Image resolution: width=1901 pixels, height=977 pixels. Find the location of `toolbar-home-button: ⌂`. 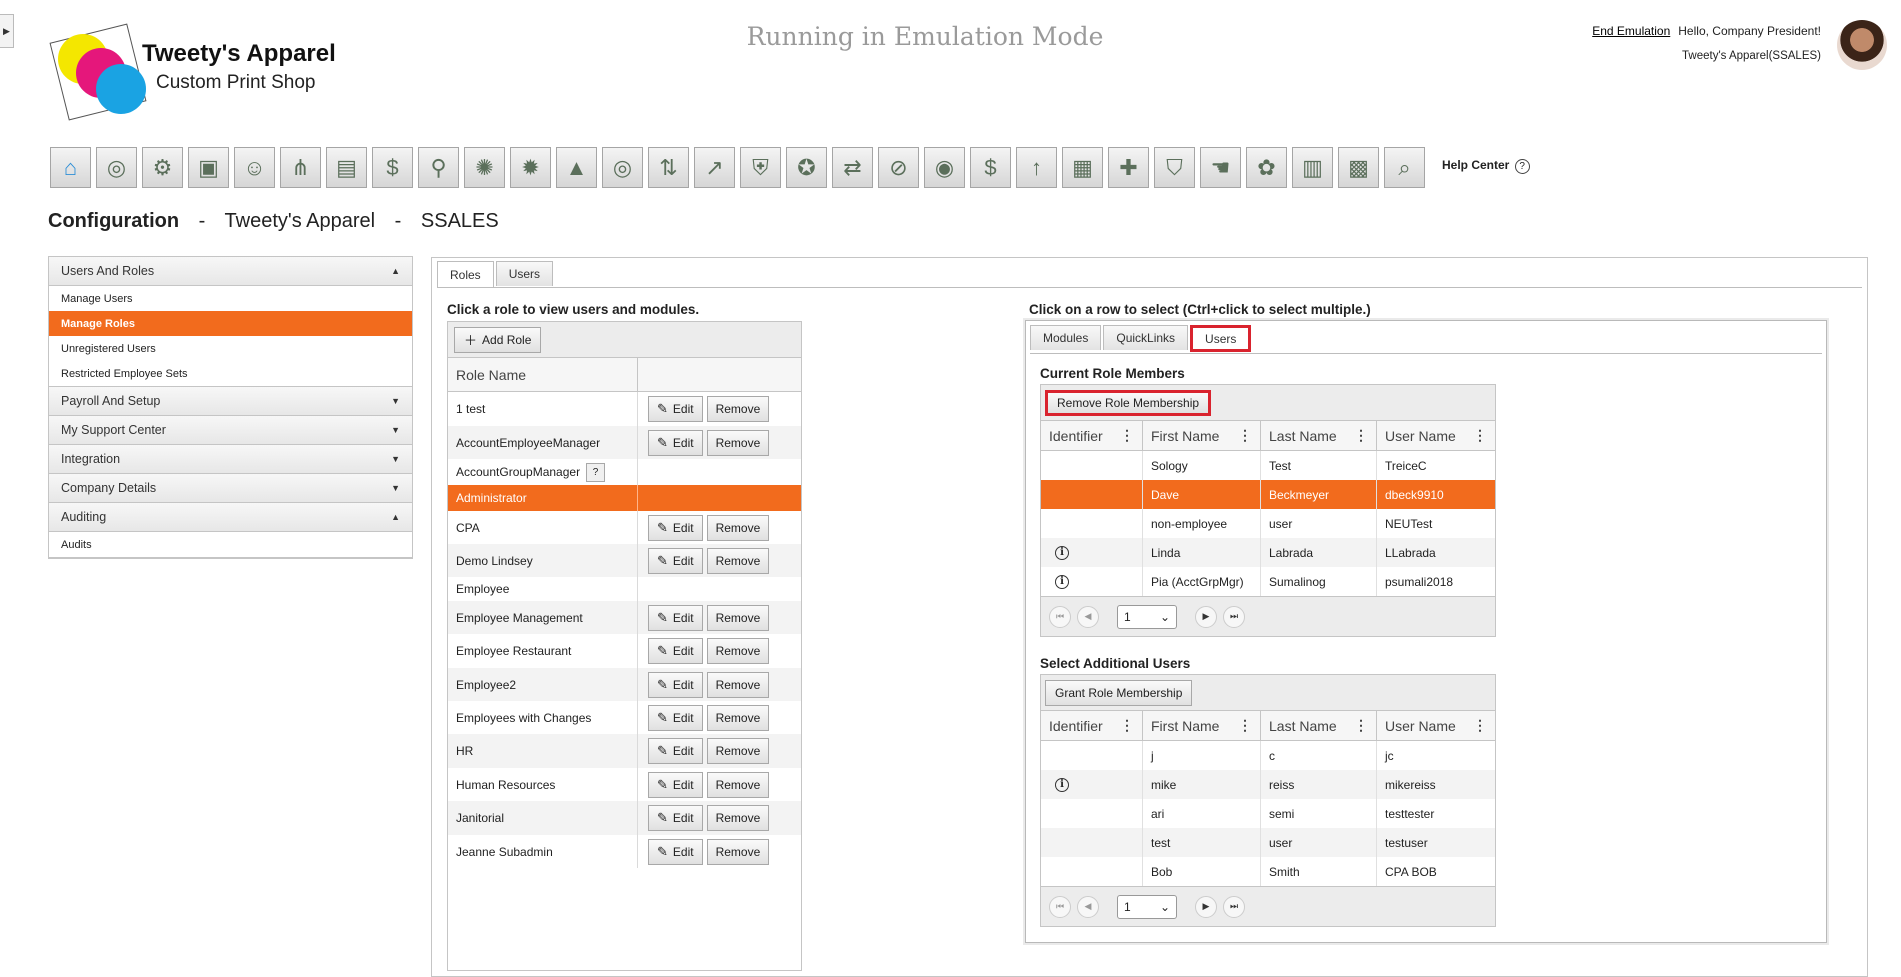

toolbar-home-button: ⌂ is located at coordinates (70, 167).